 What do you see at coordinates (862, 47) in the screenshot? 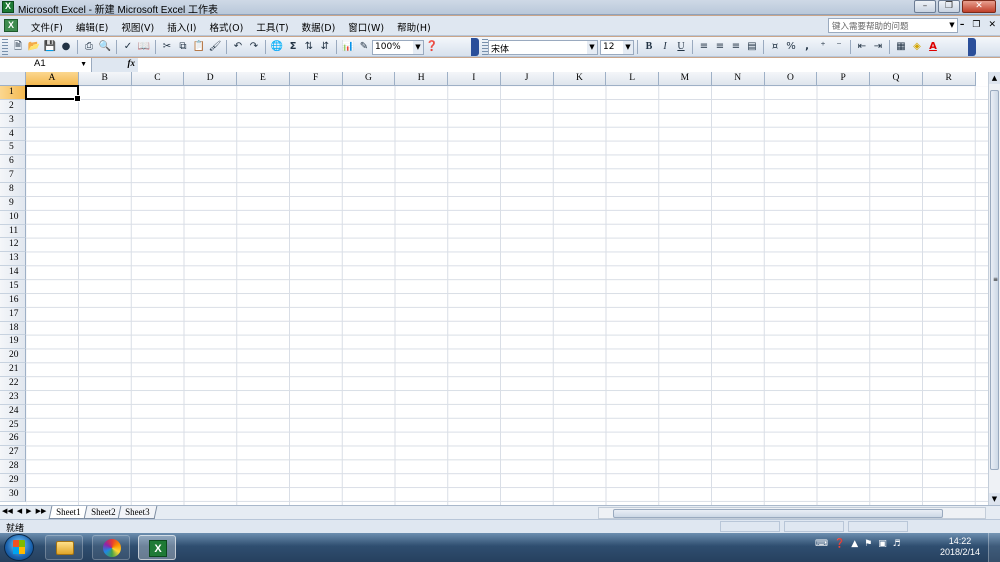
I see `decrease-indent-icon: ⇤` at bounding box center [862, 47].